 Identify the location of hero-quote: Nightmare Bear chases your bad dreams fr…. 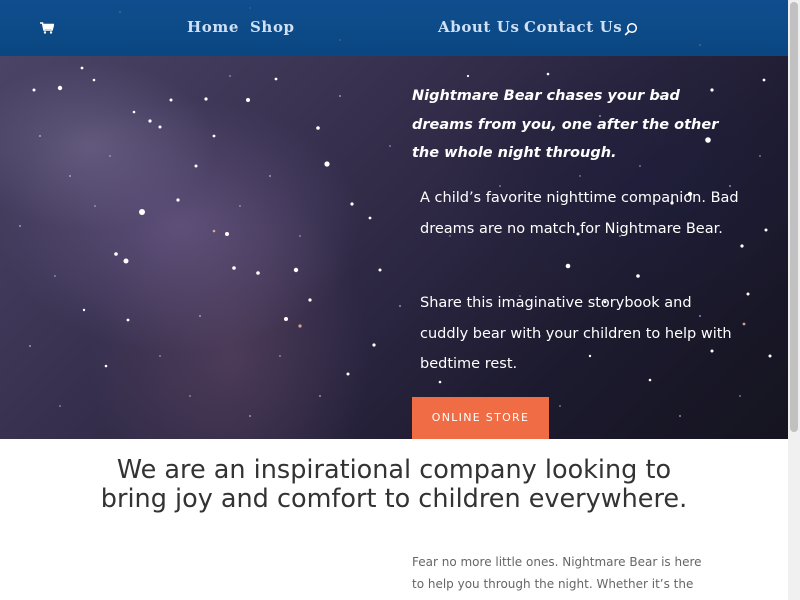
(565, 124).